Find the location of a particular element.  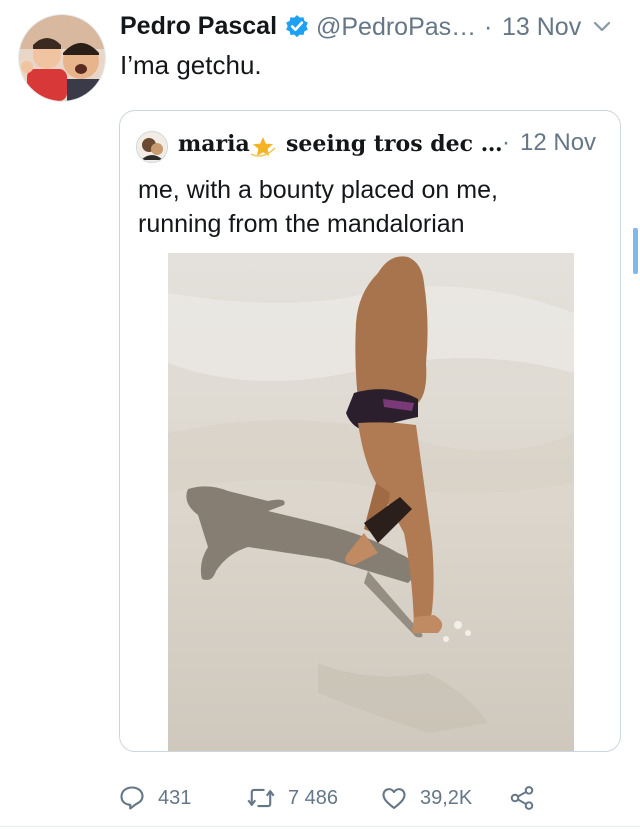

quote-text-line-1: me, with a bounty placed on me, is located at coordinates (318, 190).